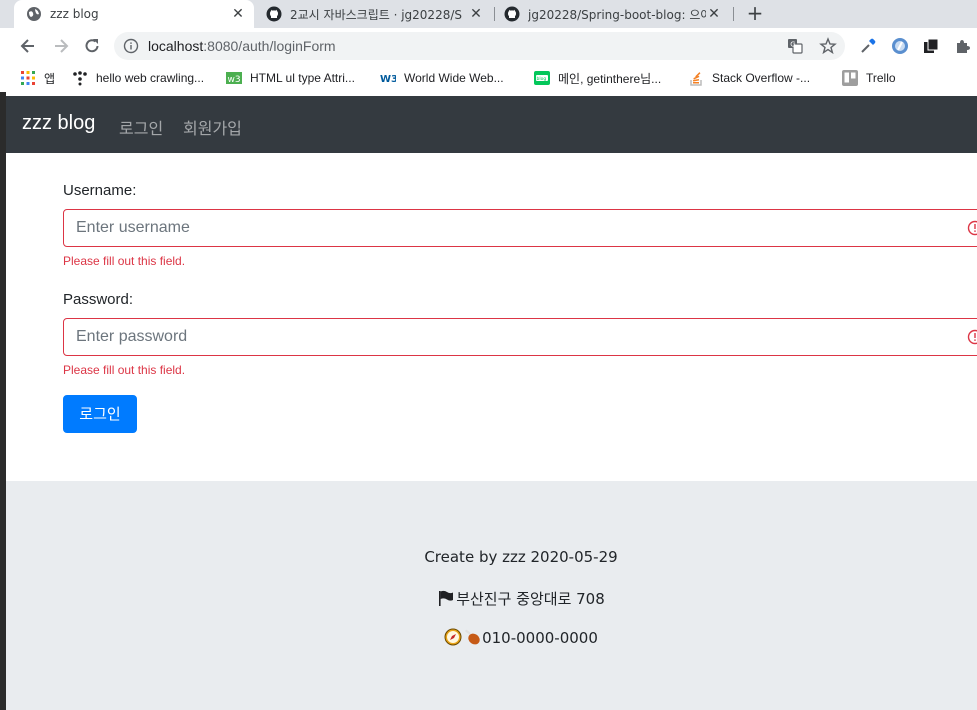 The width and height of the screenshot is (977, 710). I want to click on tab-github-repo: jg20228/Spring-boot-blog: 으아 ✕, so click(615, 14).